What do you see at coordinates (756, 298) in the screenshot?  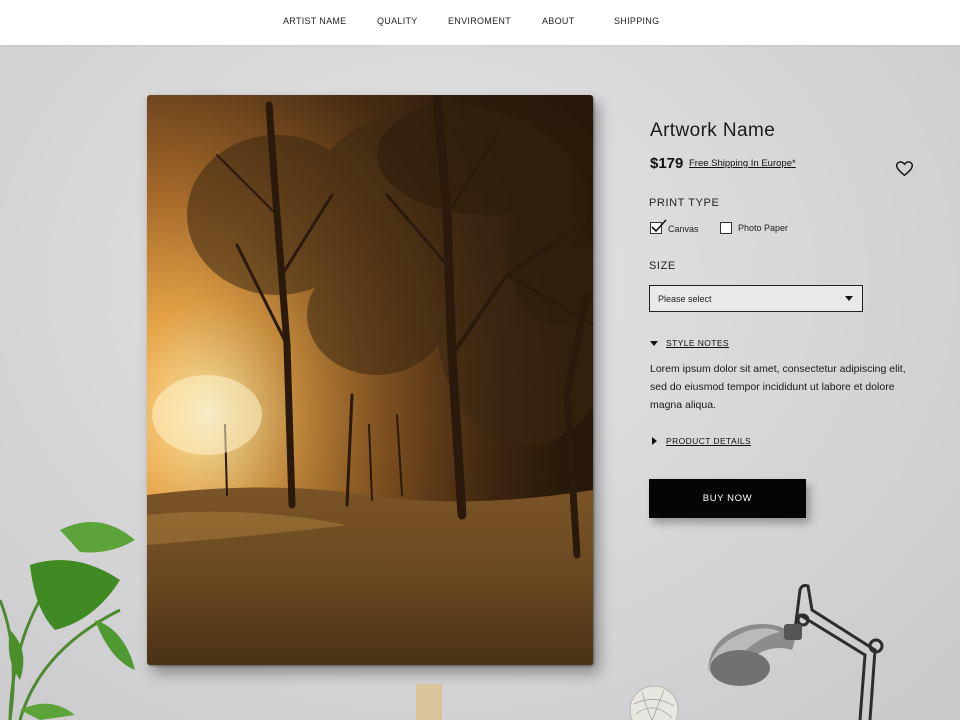 I see `size-select: Please select` at bounding box center [756, 298].